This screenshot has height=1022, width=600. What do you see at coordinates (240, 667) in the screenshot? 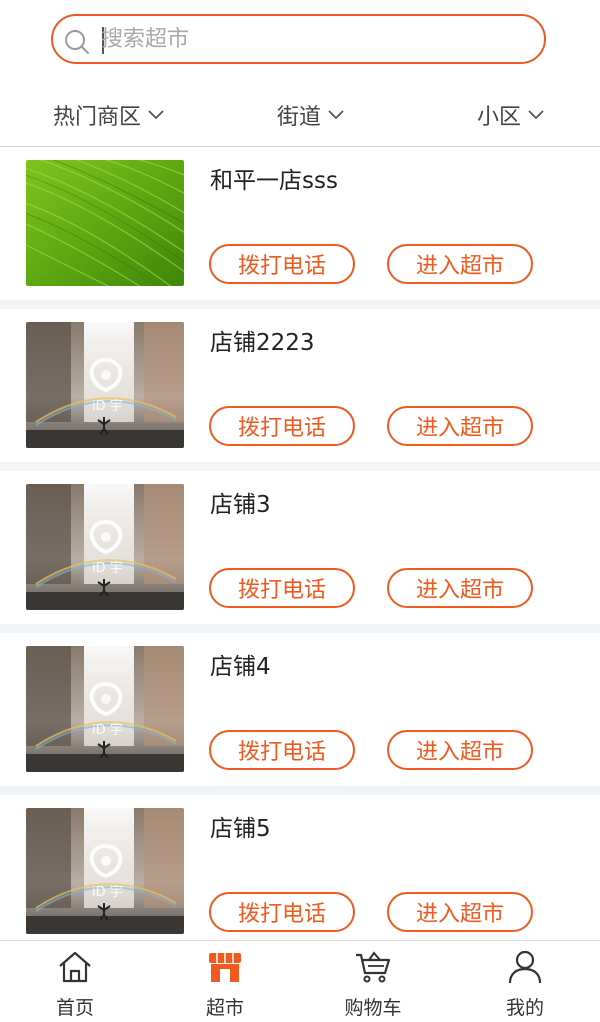
I see `store-name: 店铺4` at bounding box center [240, 667].